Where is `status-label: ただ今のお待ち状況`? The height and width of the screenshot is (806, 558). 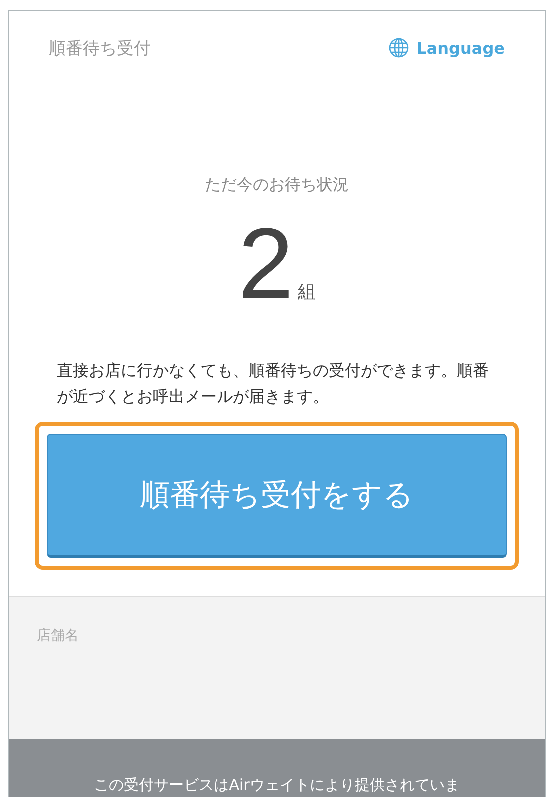 status-label: ただ今のお待ち状況 is located at coordinates (277, 185).